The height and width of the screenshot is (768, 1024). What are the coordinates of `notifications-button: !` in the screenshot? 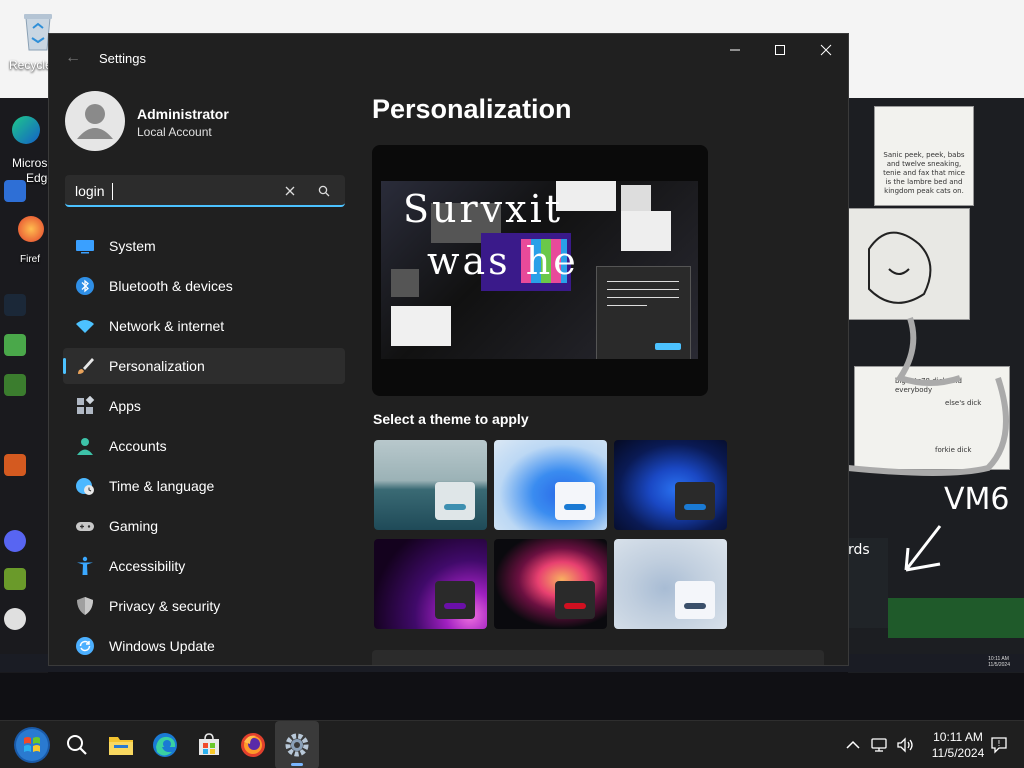 It's located at (999, 744).